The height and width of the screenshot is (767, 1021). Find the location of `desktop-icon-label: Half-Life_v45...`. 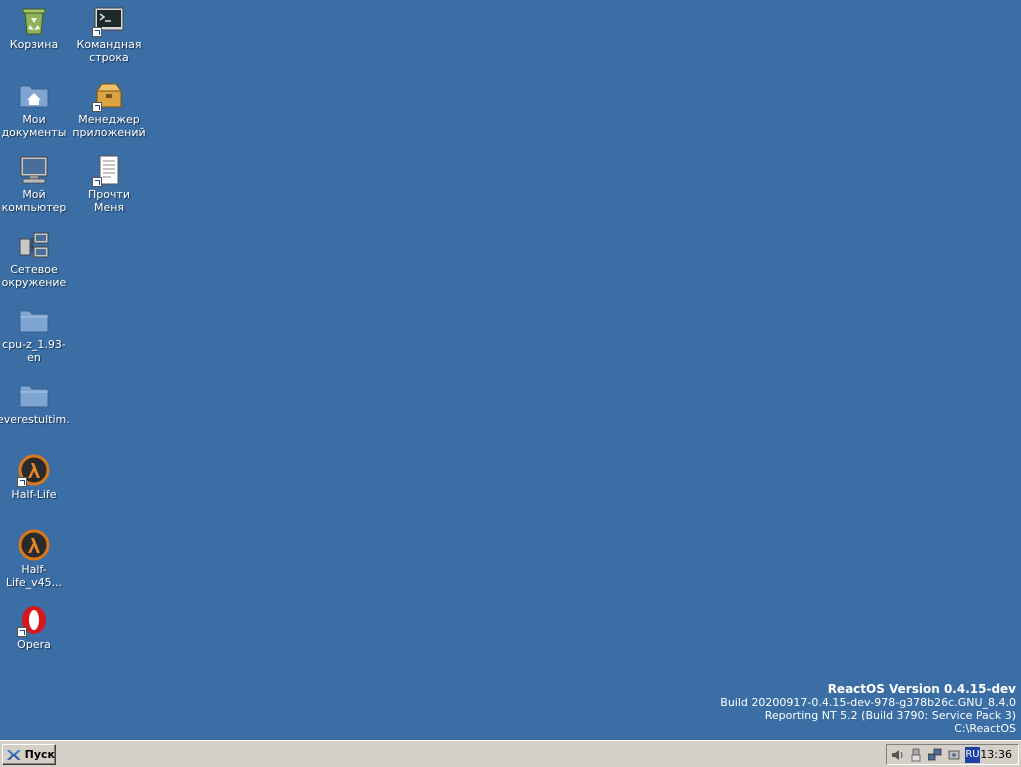

desktop-icon-label: Half-Life_v45... is located at coordinates (34, 576).